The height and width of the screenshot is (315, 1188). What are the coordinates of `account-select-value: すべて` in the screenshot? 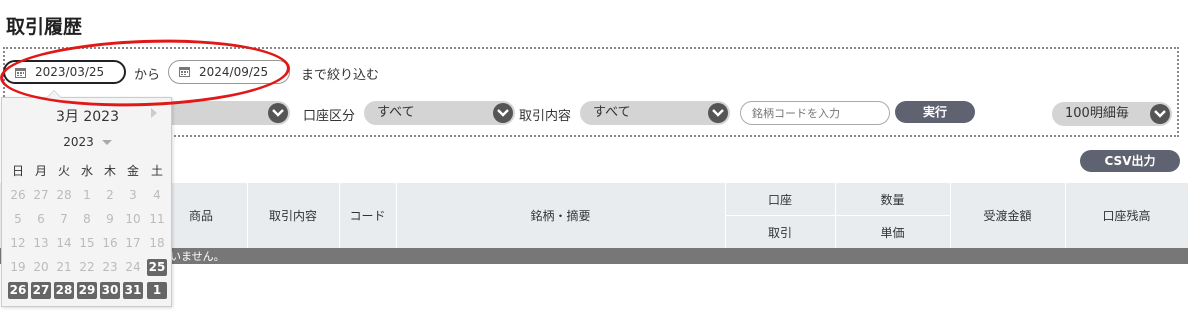 It's located at (396, 112).